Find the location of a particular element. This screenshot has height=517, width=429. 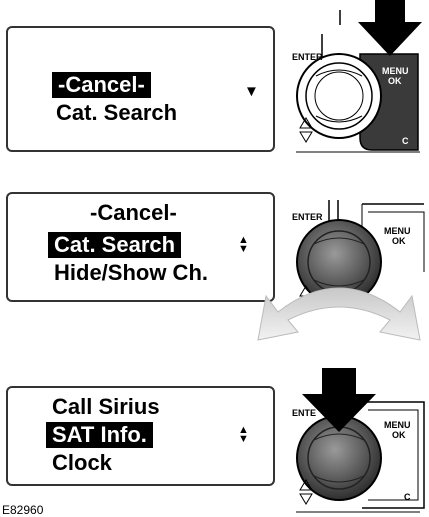

figure-id: E82960 is located at coordinates (23, 510).